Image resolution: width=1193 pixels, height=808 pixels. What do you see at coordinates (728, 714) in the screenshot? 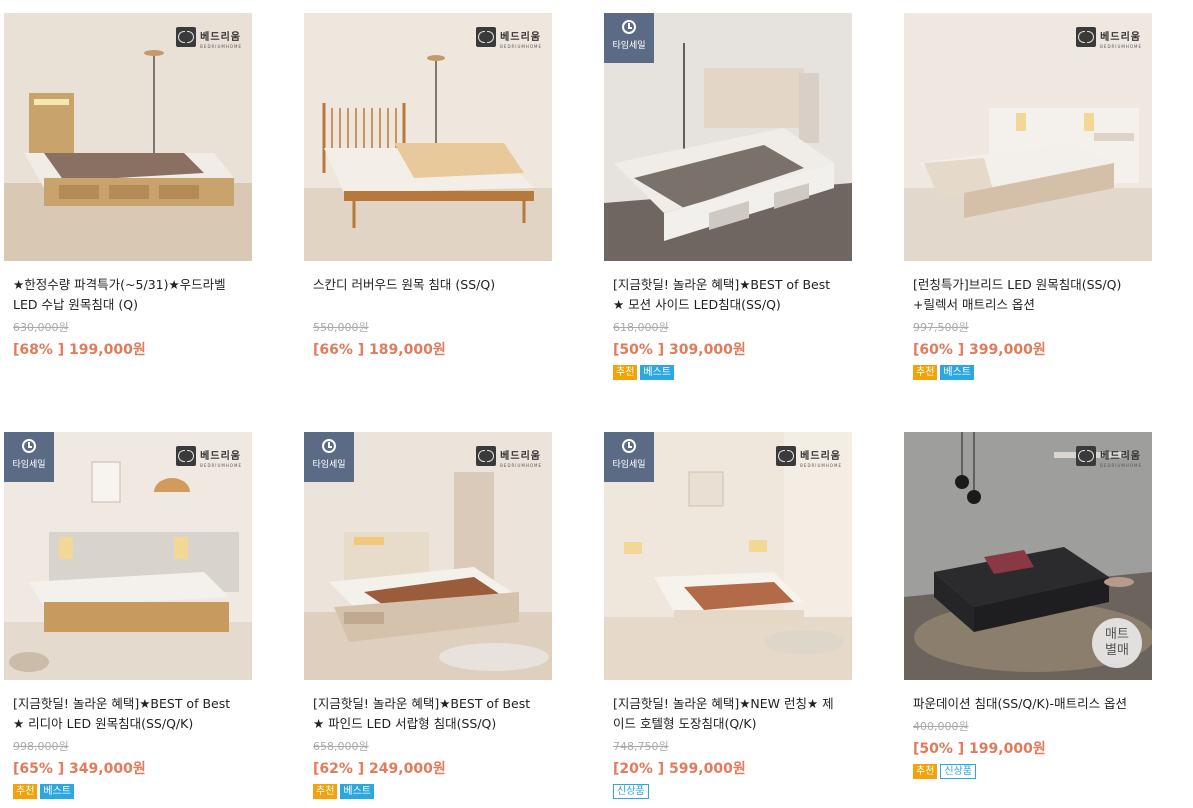
I see `product-title: [지금핫딜! 놀라운 혜택]★NEW 런칭★ 제이드 호텔형 도장침대(Q/K)` at bounding box center [728, 714].